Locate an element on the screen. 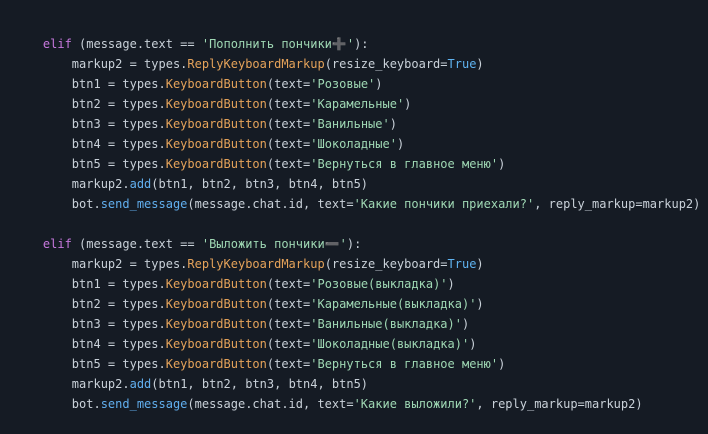 The image size is (708, 434). button-text-string: 'Ванильные(выкладка)' is located at coordinates (386, 324).